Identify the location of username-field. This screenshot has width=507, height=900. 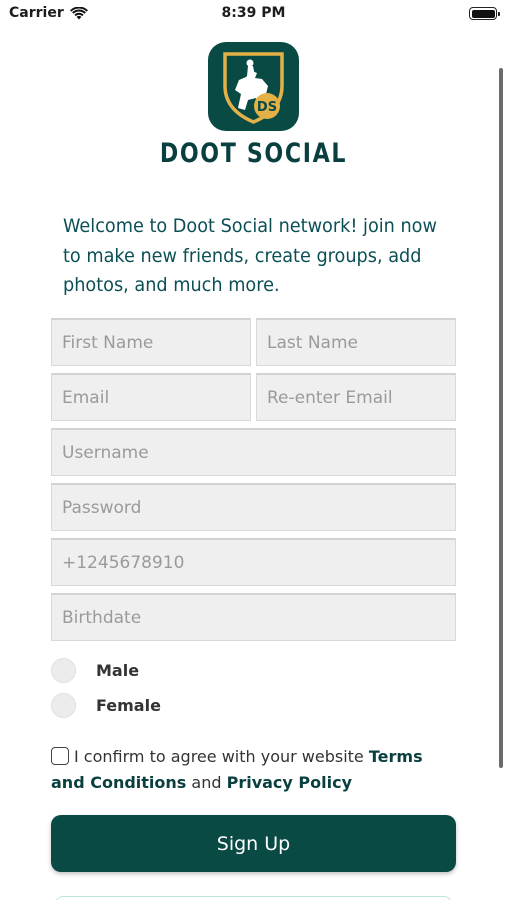
(253, 452).